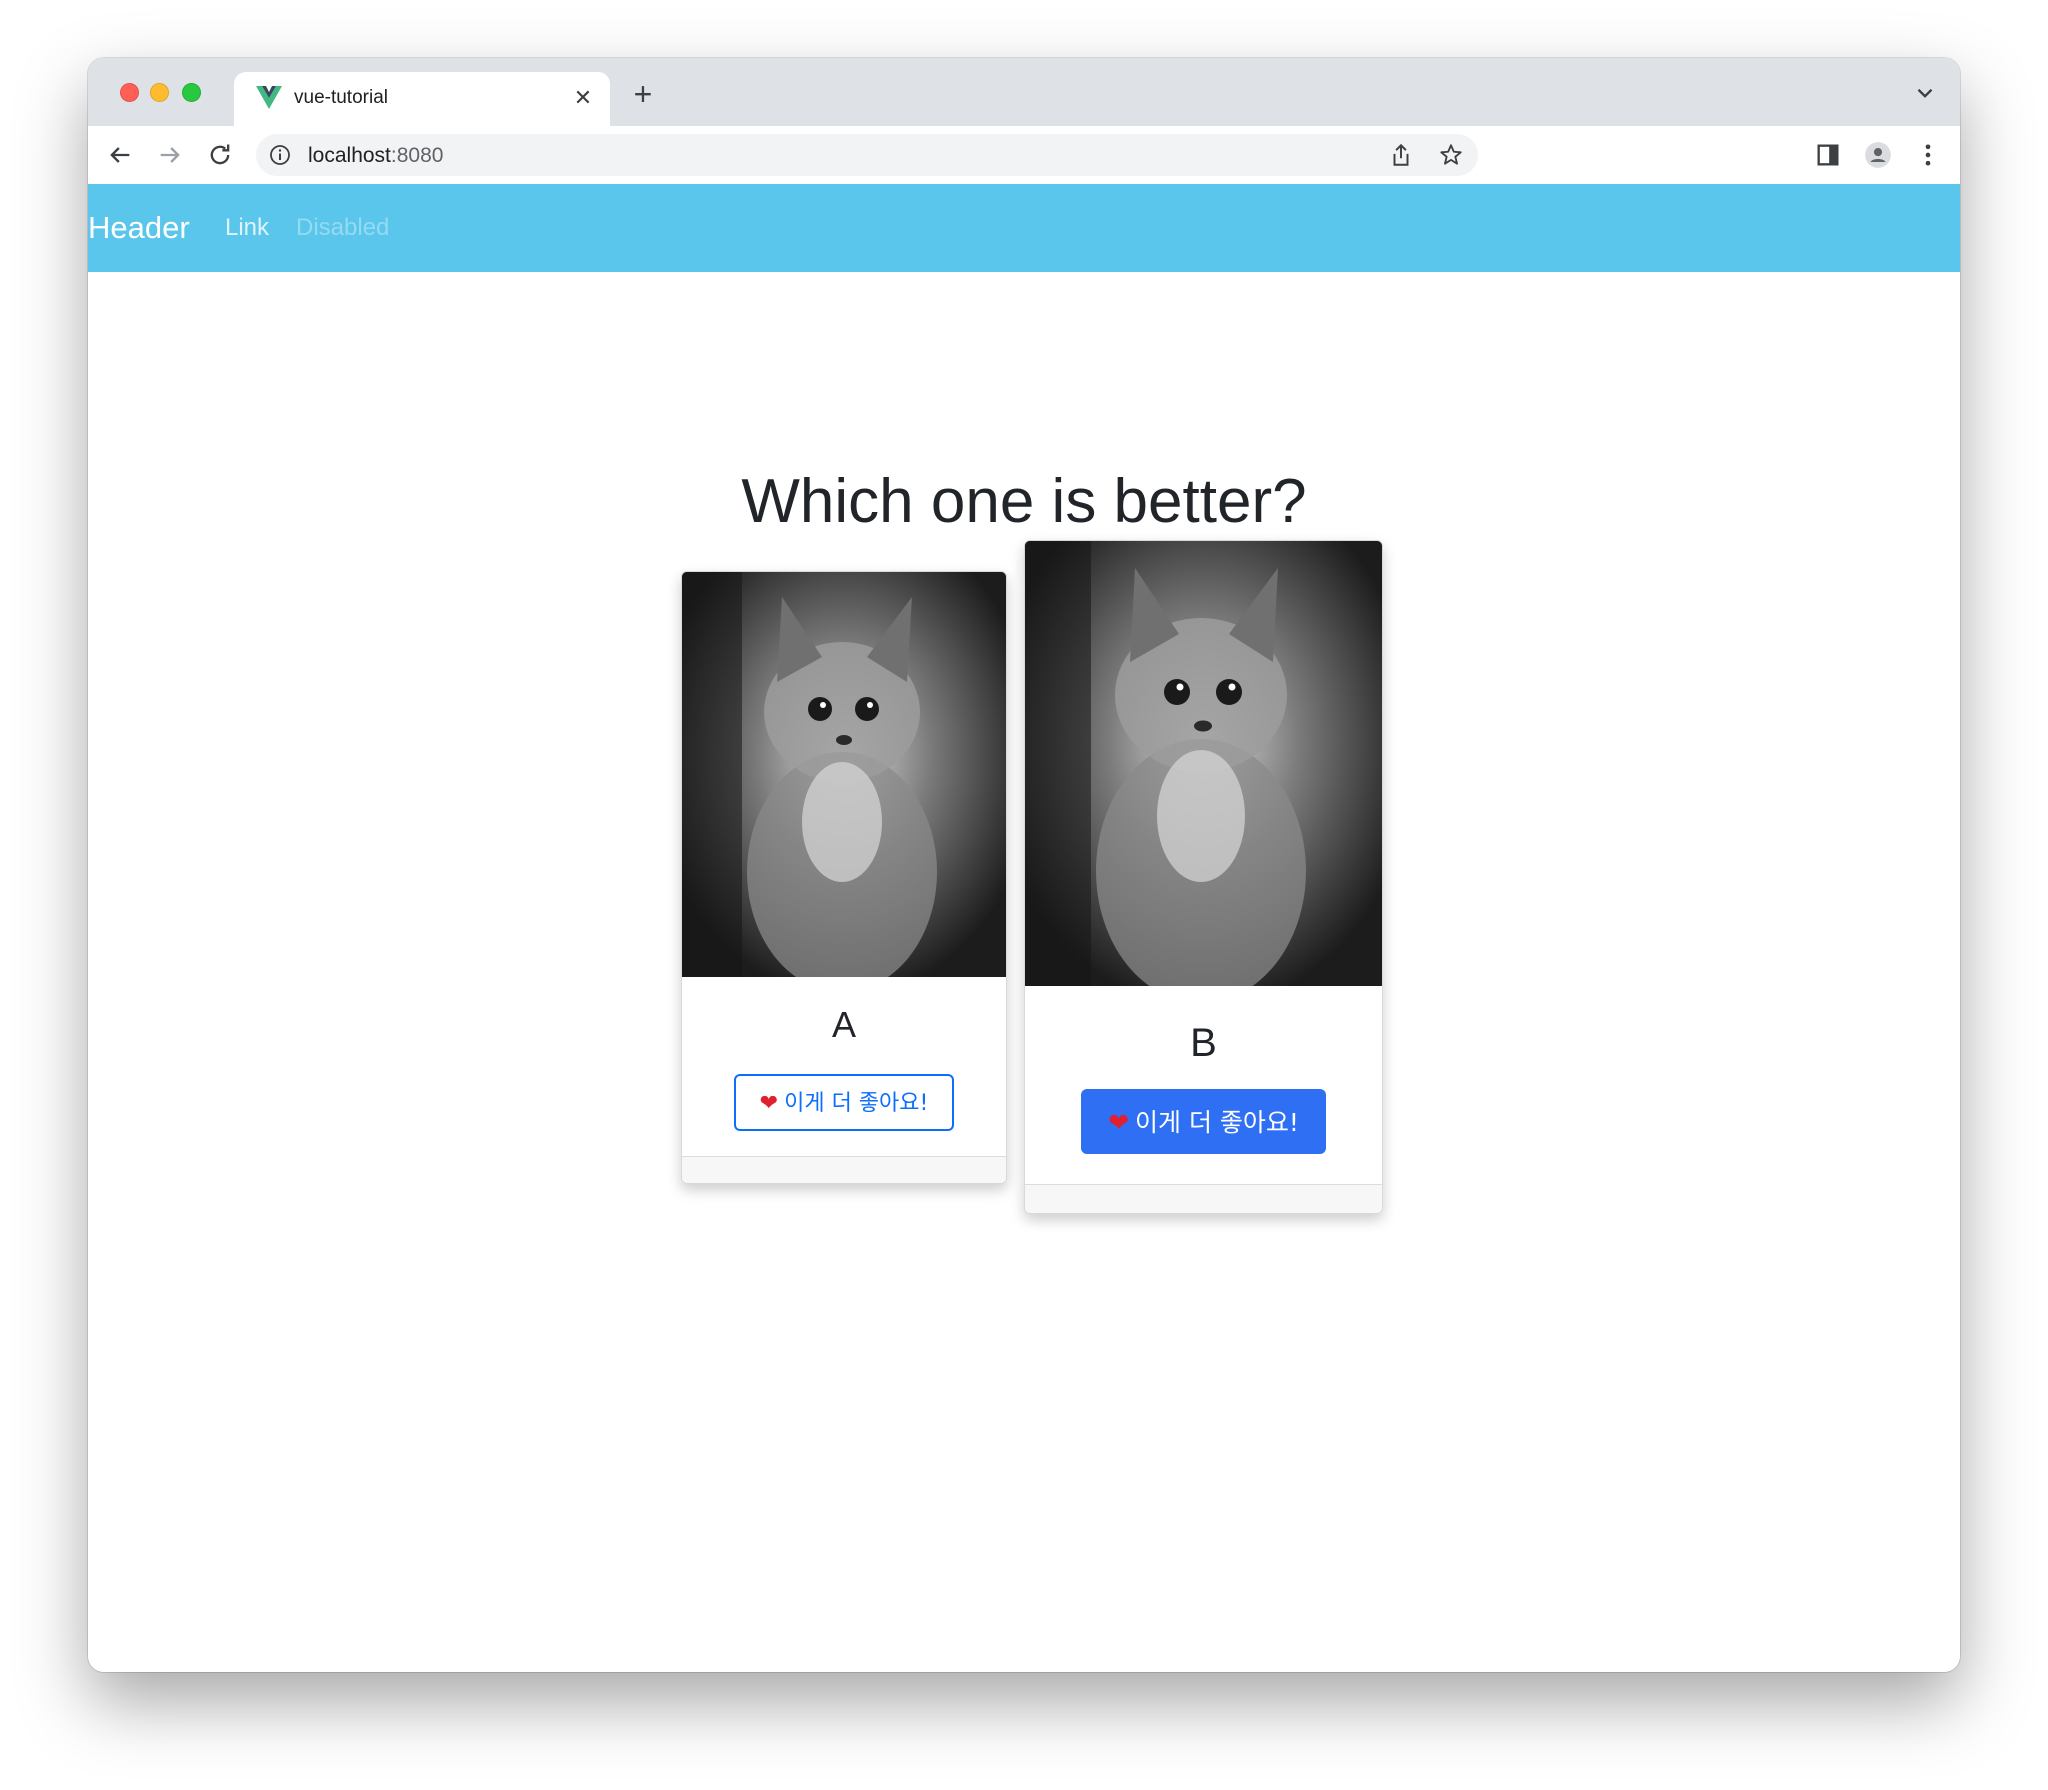  What do you see at coordinates (583, 98) in the screenshot?
I see `close-icon: ✕` at bounding box center [583, 98].